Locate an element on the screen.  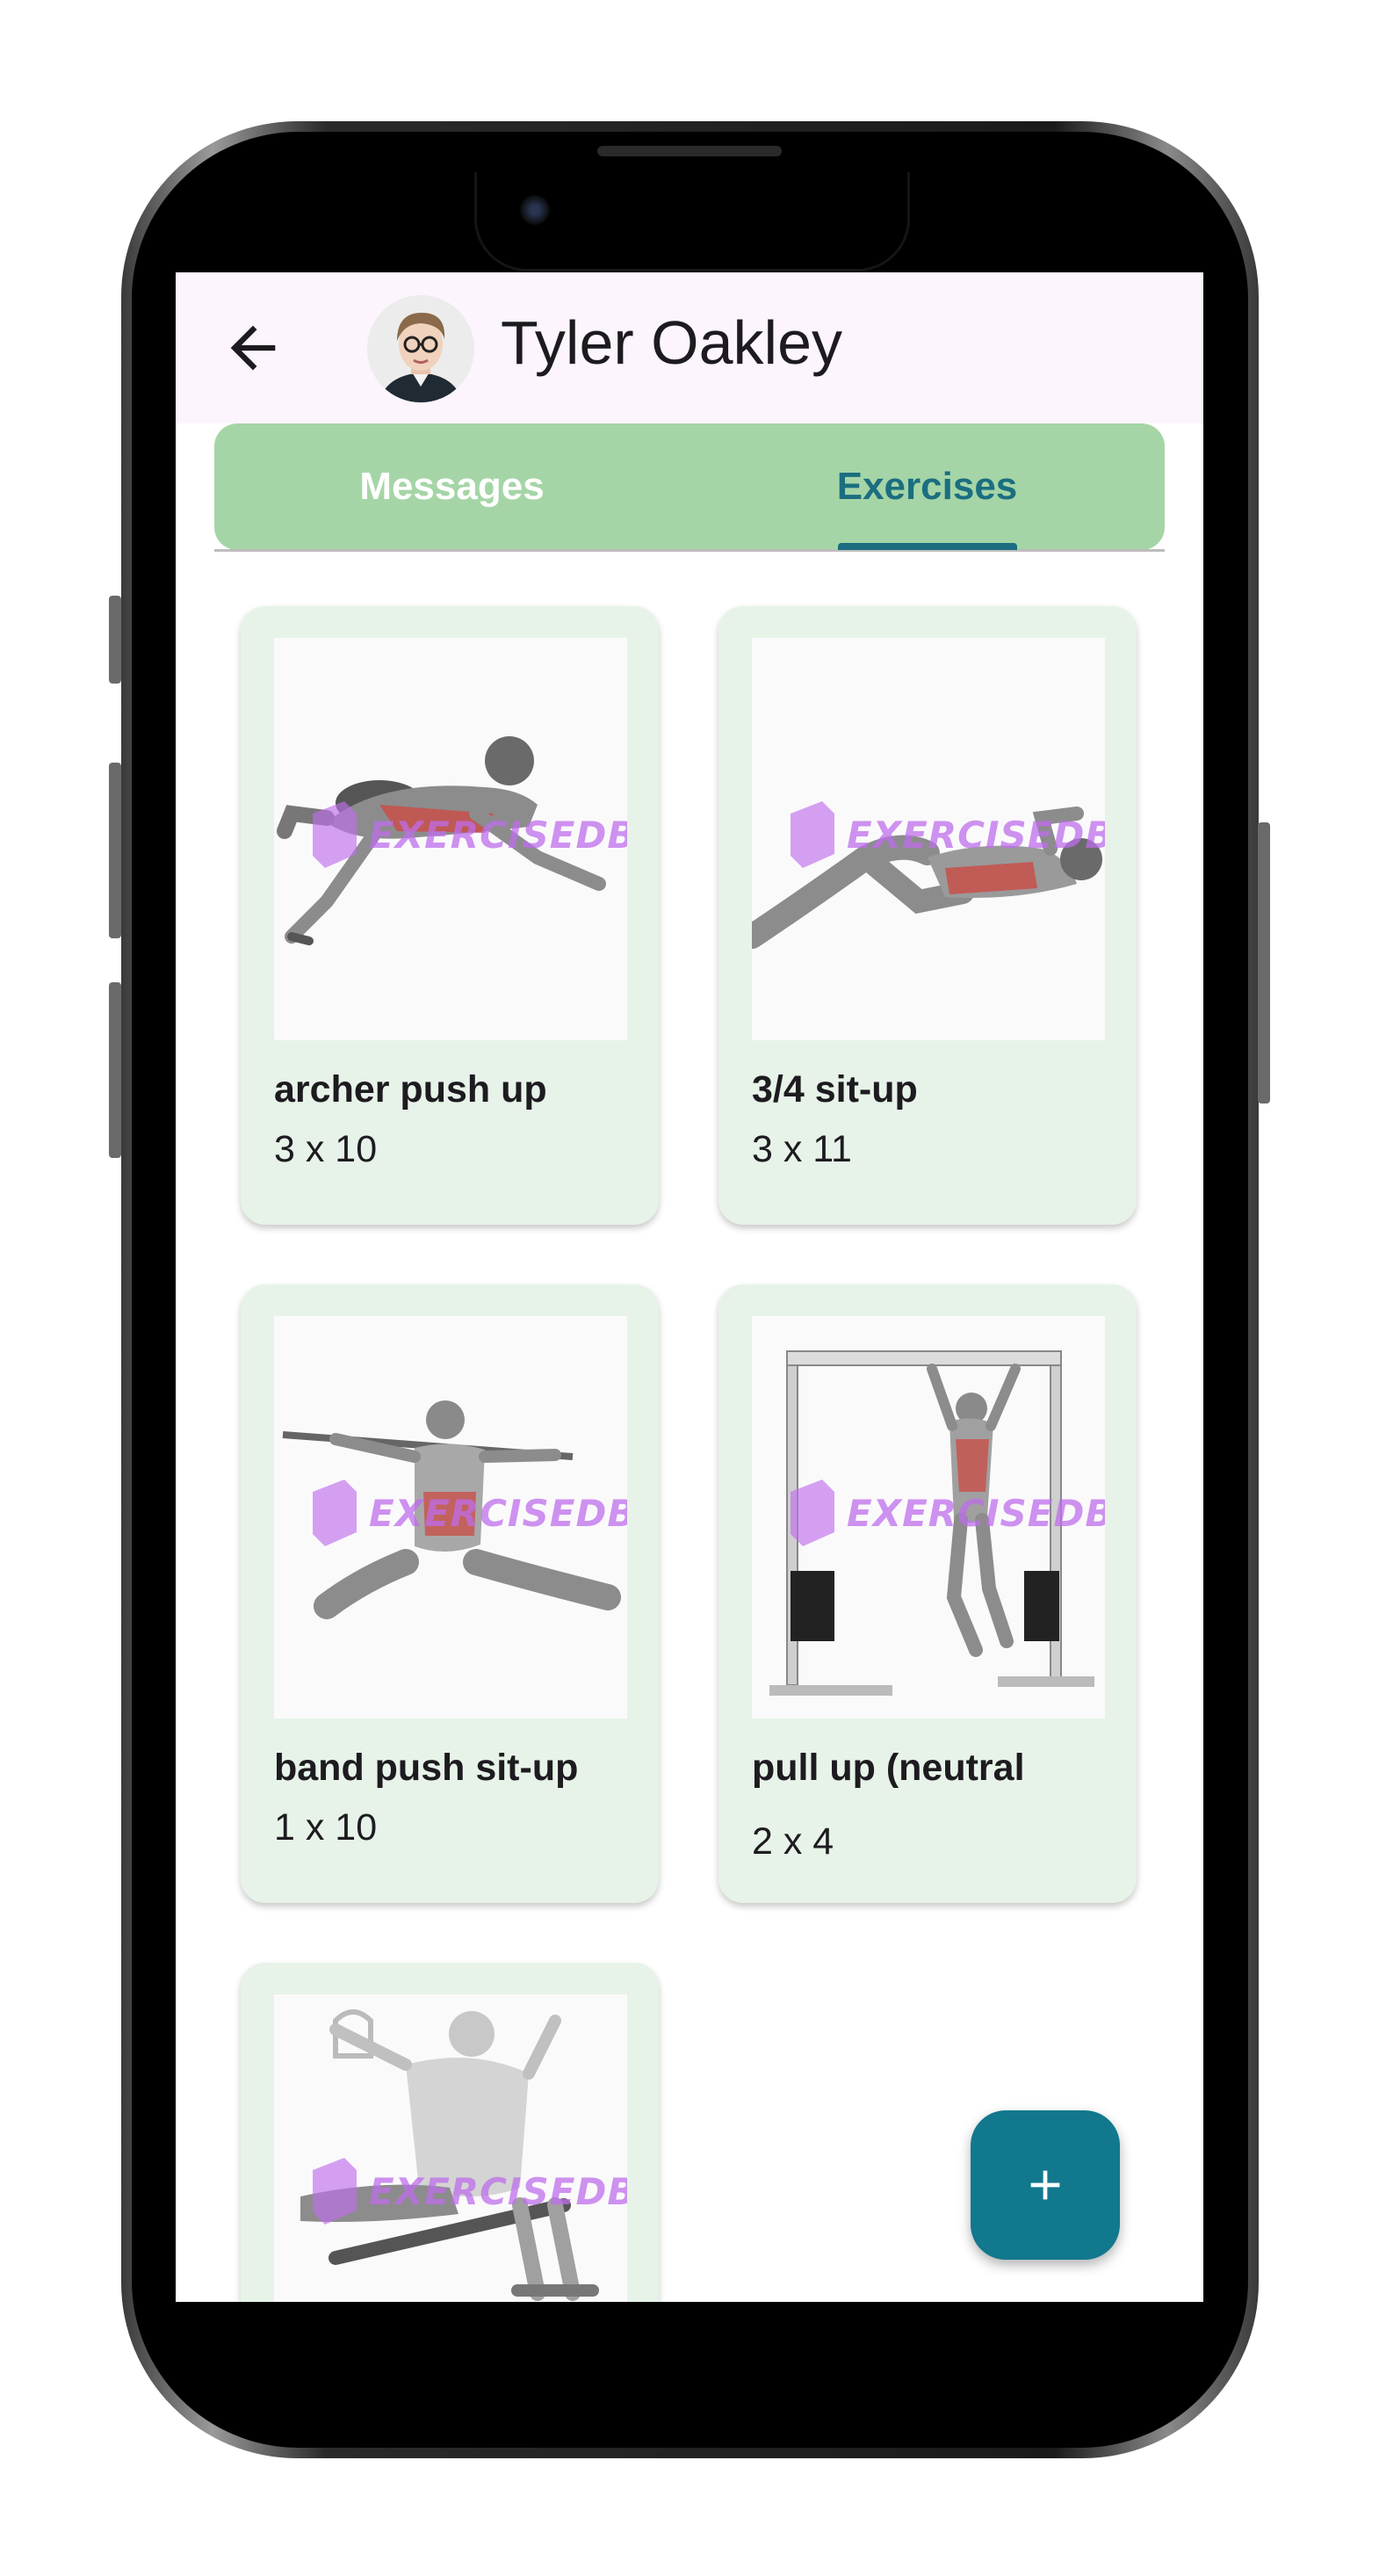
exercise-card-pull-up-neutral: EXERCISEDB pull up (neutral 2 x 4 is located at coordinates (927, 1593).